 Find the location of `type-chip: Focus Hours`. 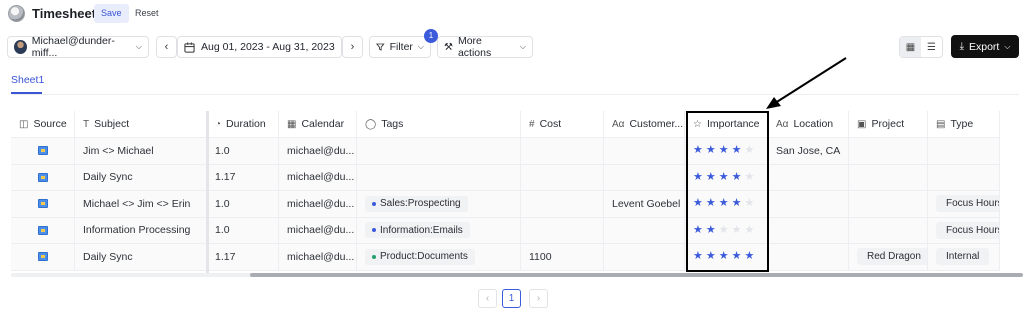

type-chip: Focus Hours is located at coordinates (967, 204).